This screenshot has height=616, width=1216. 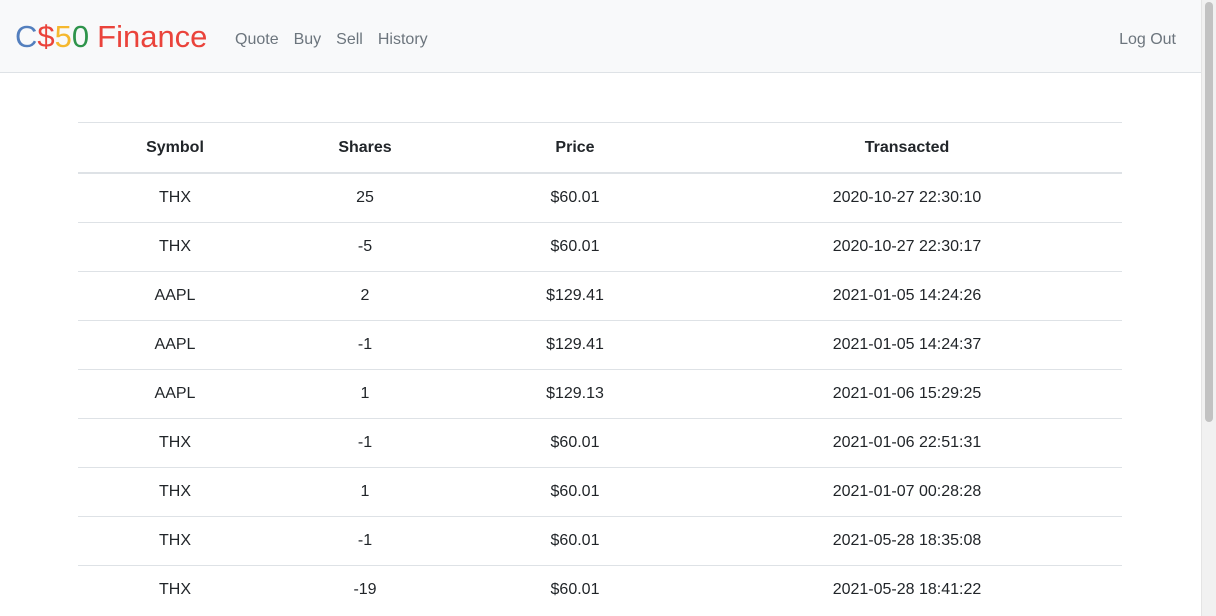 What do you see at coordinates (907, 541) in the screenshot?
I see `cell-transacted: 2021-05-28 18:35:08` at bounding box center [907, 541].